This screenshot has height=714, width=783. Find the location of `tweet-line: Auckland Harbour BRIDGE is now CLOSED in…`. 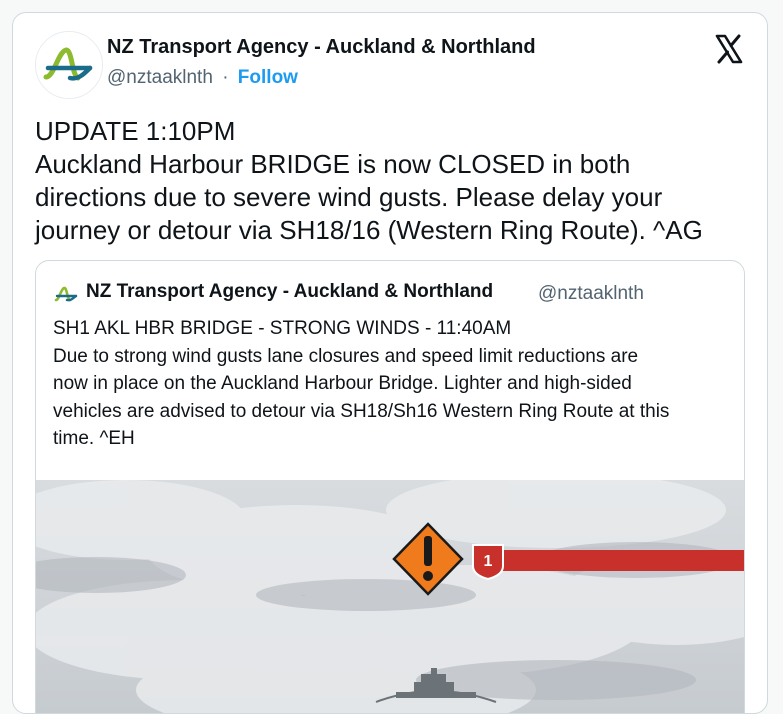

tweet-line: Auckland Harbour BRIDGE is now CLOSED in… is located at coordinates (333, 164).